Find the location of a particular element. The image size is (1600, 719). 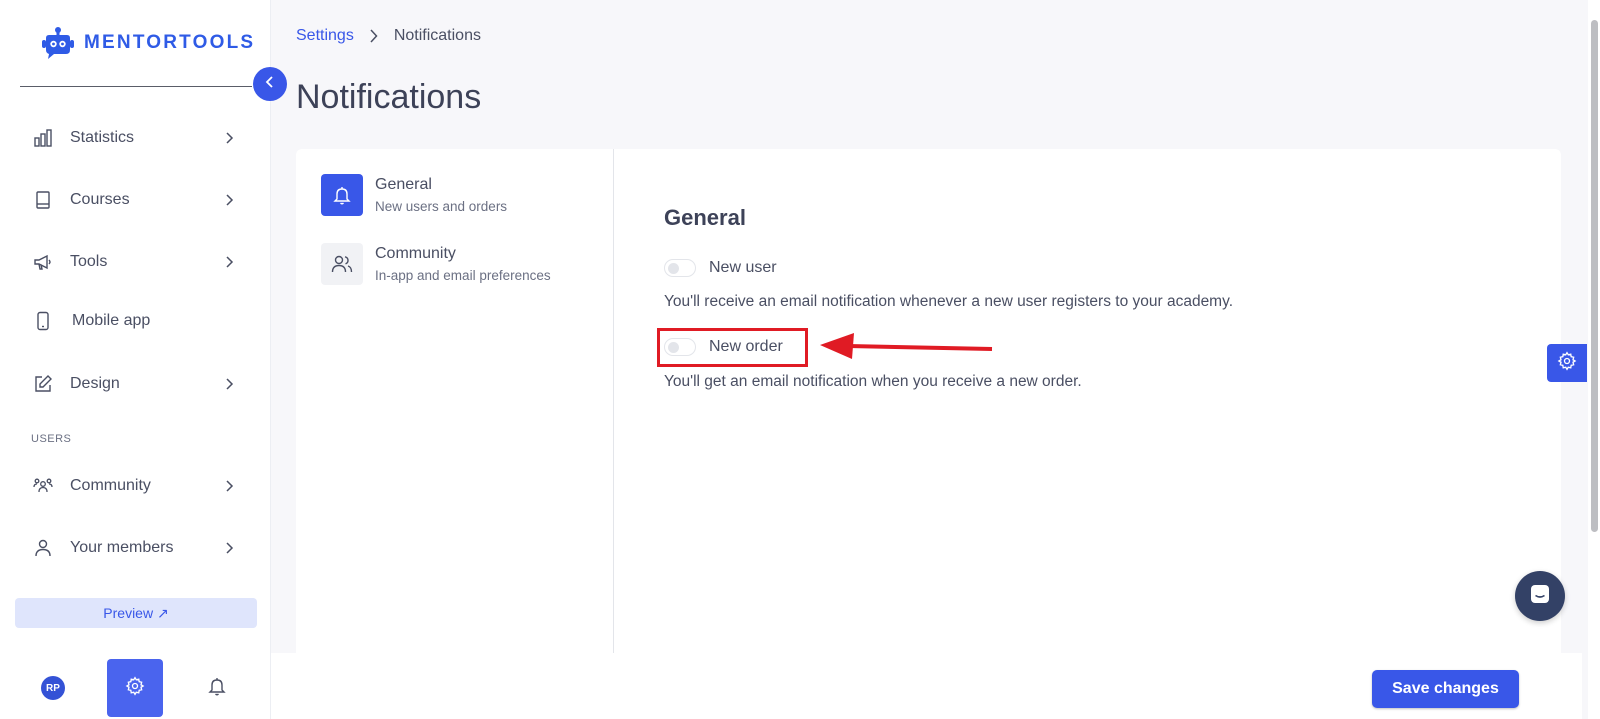

pencil-icon is located at coordinates (43, 384).